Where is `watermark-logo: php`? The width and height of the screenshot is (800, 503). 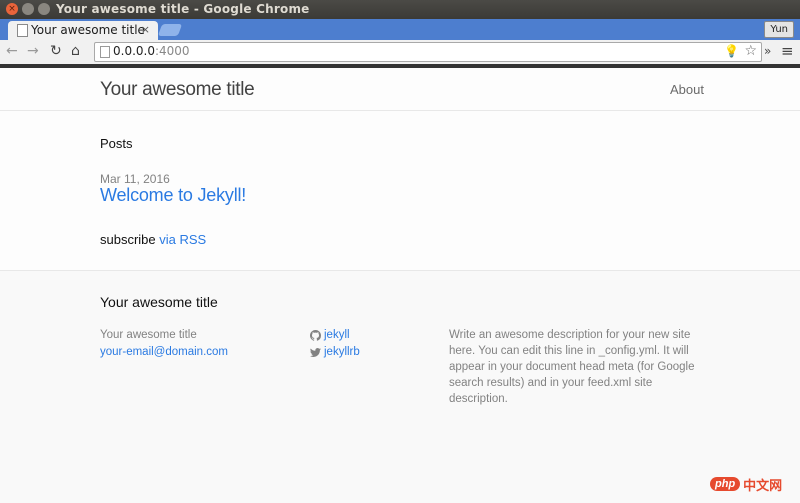
watermark-logo: php is located at coordinates (725, 484).